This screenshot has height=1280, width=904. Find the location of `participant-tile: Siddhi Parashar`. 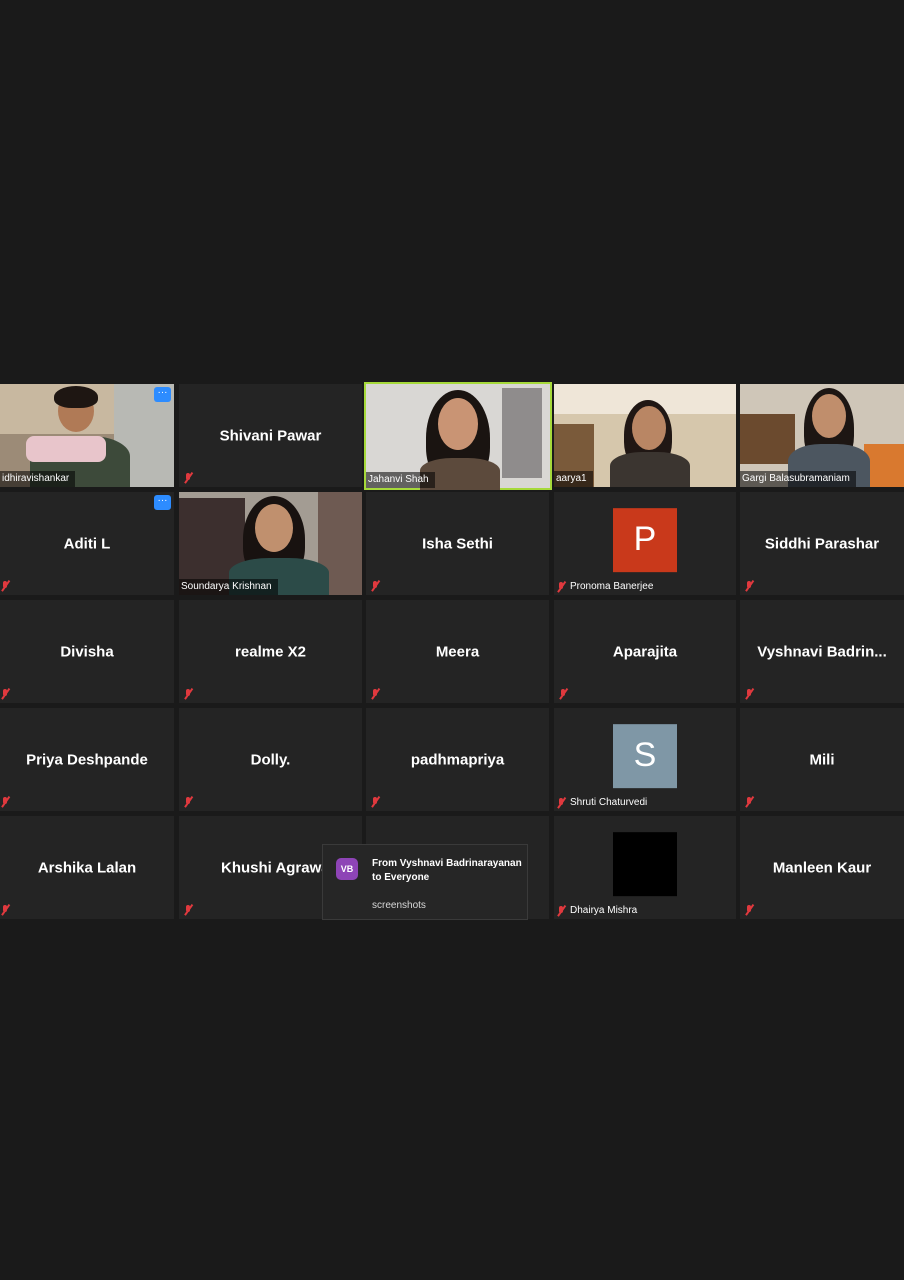

participant-tile: Siddhi Parashar is located at coordinates (822, 543).